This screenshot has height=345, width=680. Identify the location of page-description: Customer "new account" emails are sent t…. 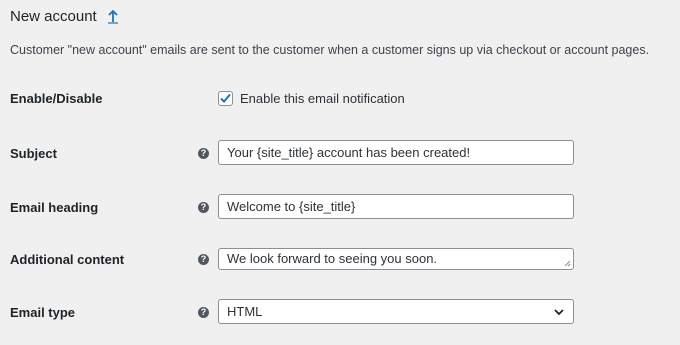
(330, 50).